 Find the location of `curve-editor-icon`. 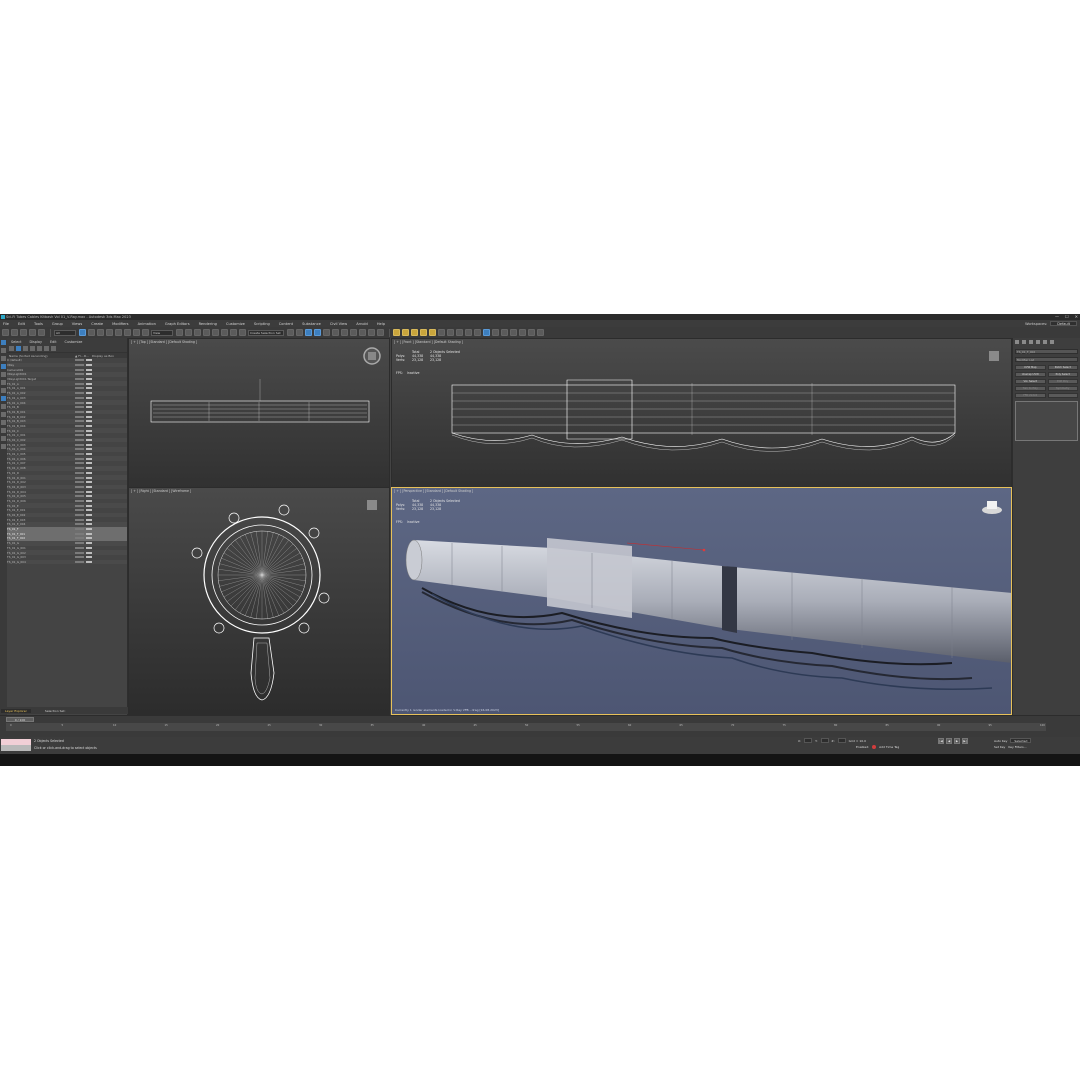

curve-editor-icon is located at coordinates (335, 332).